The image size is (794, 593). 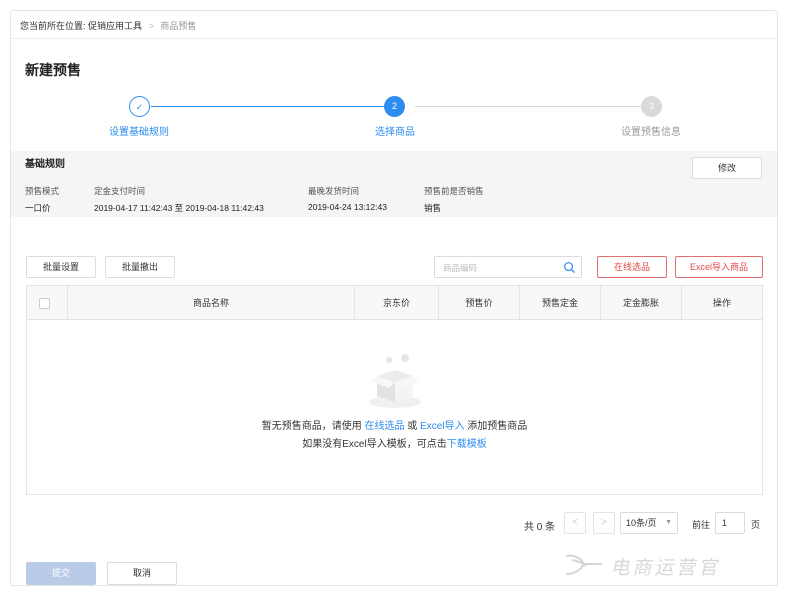 What do you see at coordinates (604, 523) in the screenshot?
I see `next-page-button: >` at bounding box center [604, 523].